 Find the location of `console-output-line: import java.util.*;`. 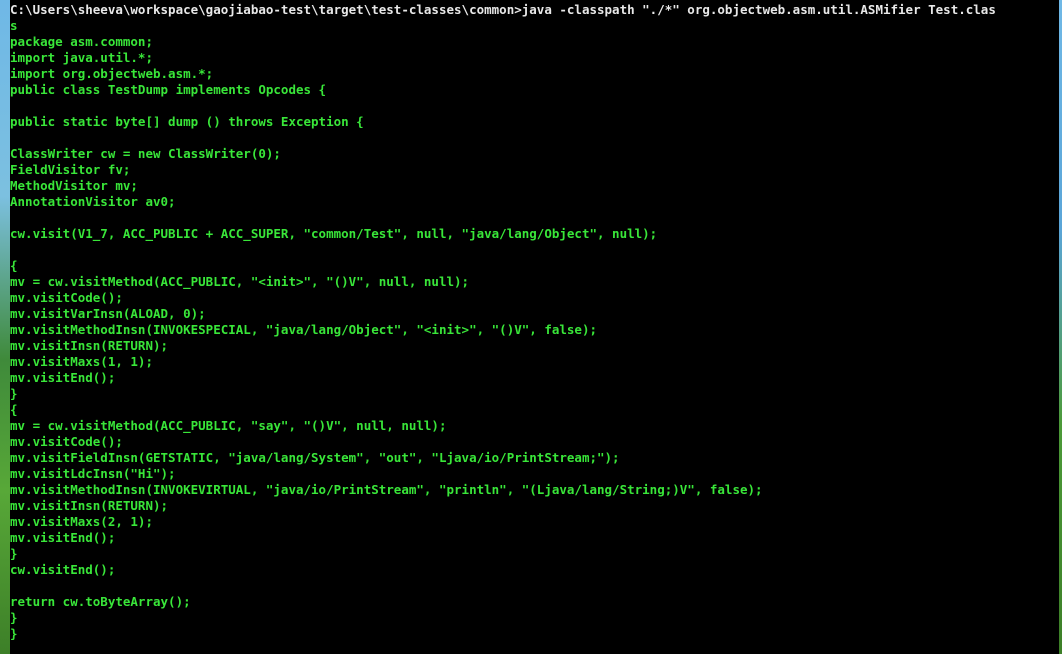

console-output-line: import java.util.*; is located at coordinates (81, 57).